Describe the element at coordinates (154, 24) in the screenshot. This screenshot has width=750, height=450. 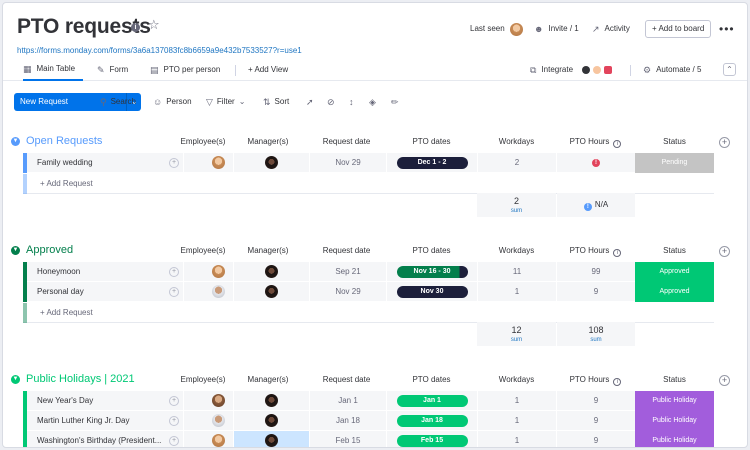
I see `star-icon: ☆` at that location.